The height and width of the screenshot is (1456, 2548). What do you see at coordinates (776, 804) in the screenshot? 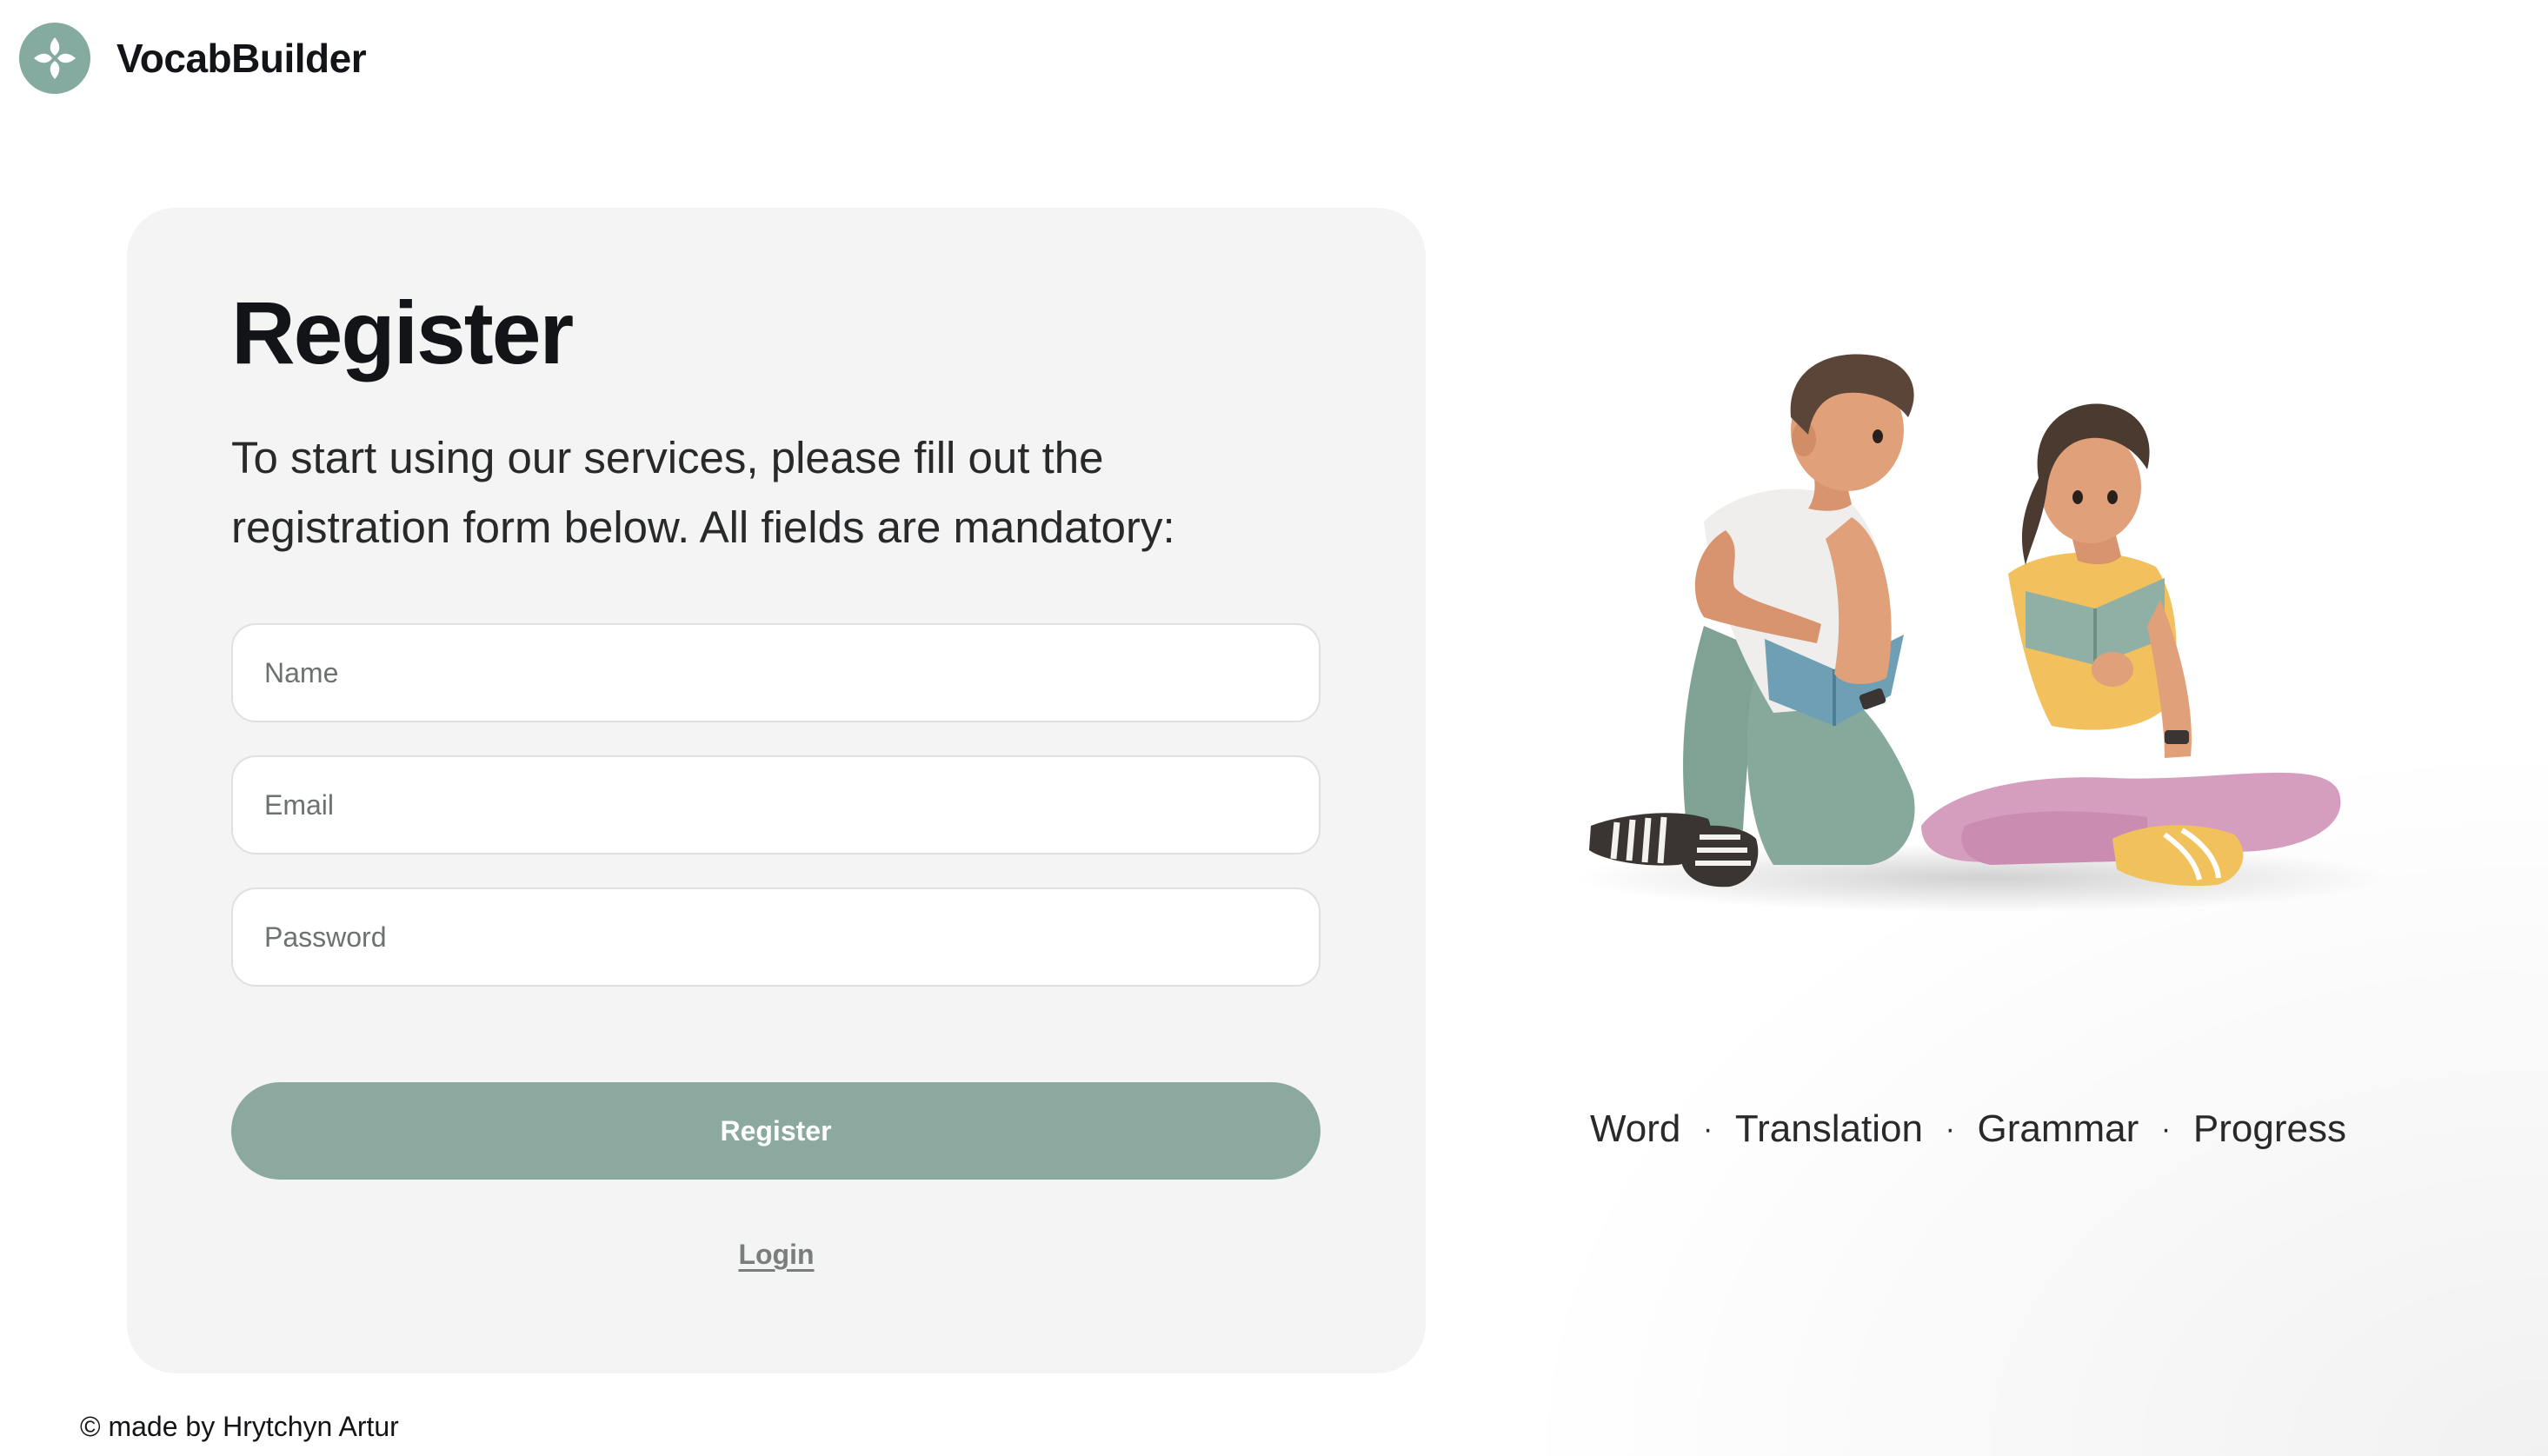
I see `email-input` at bounding box center [776, 804].